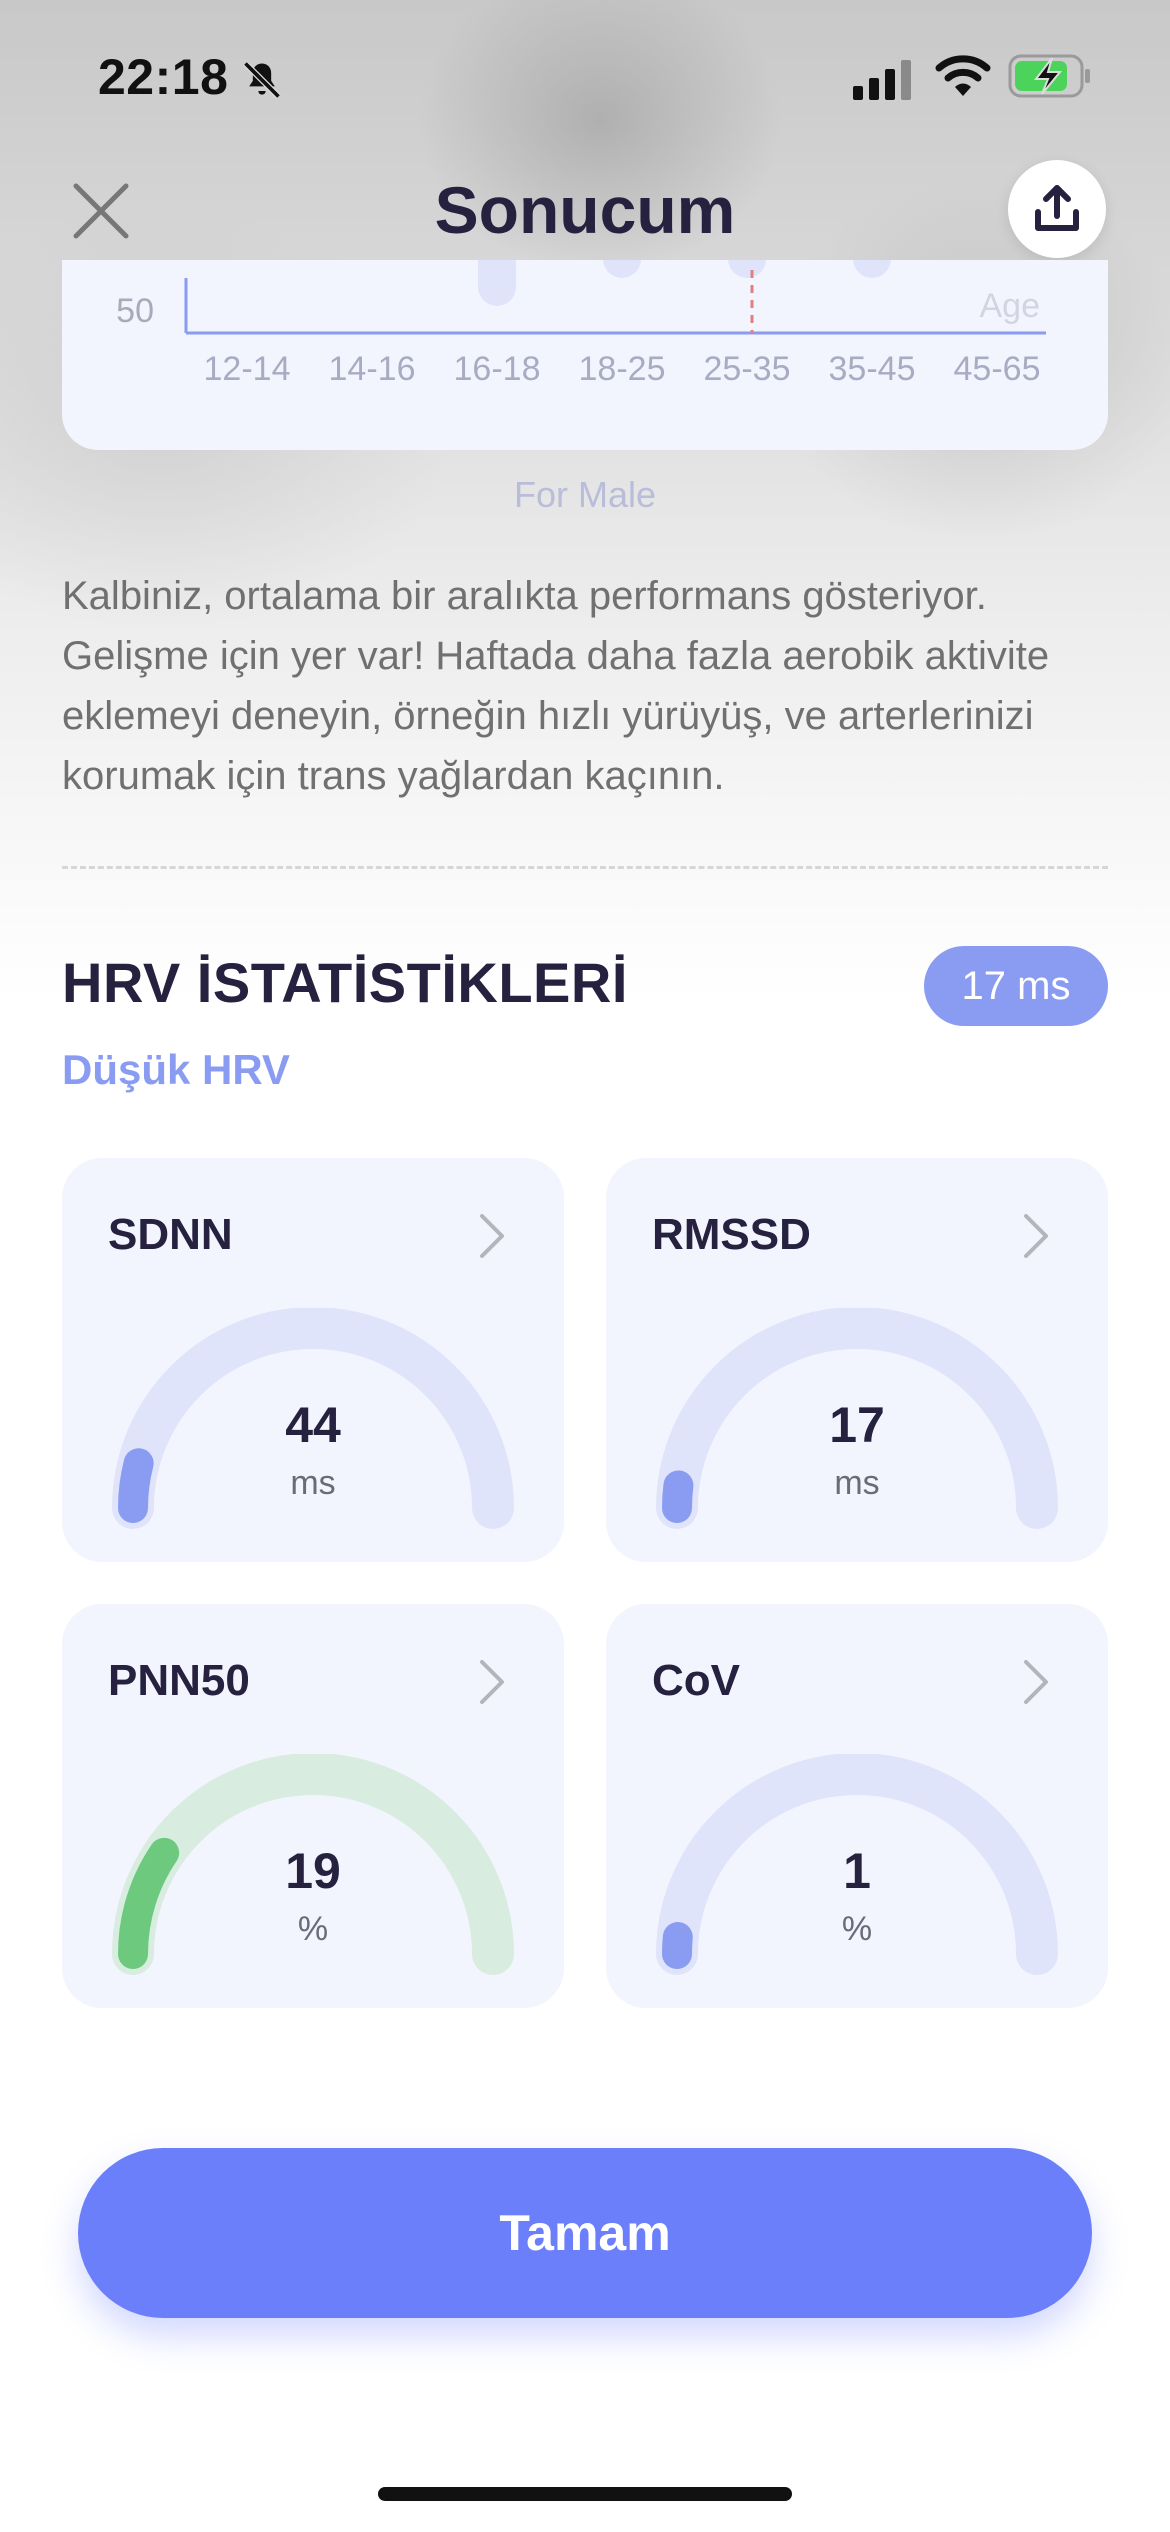 The height and width of the screenshot is (2532, 1170). What do you see at coordinates (585, 867) in the screenshot?
I see `divider` at bounding box center [585, 867].